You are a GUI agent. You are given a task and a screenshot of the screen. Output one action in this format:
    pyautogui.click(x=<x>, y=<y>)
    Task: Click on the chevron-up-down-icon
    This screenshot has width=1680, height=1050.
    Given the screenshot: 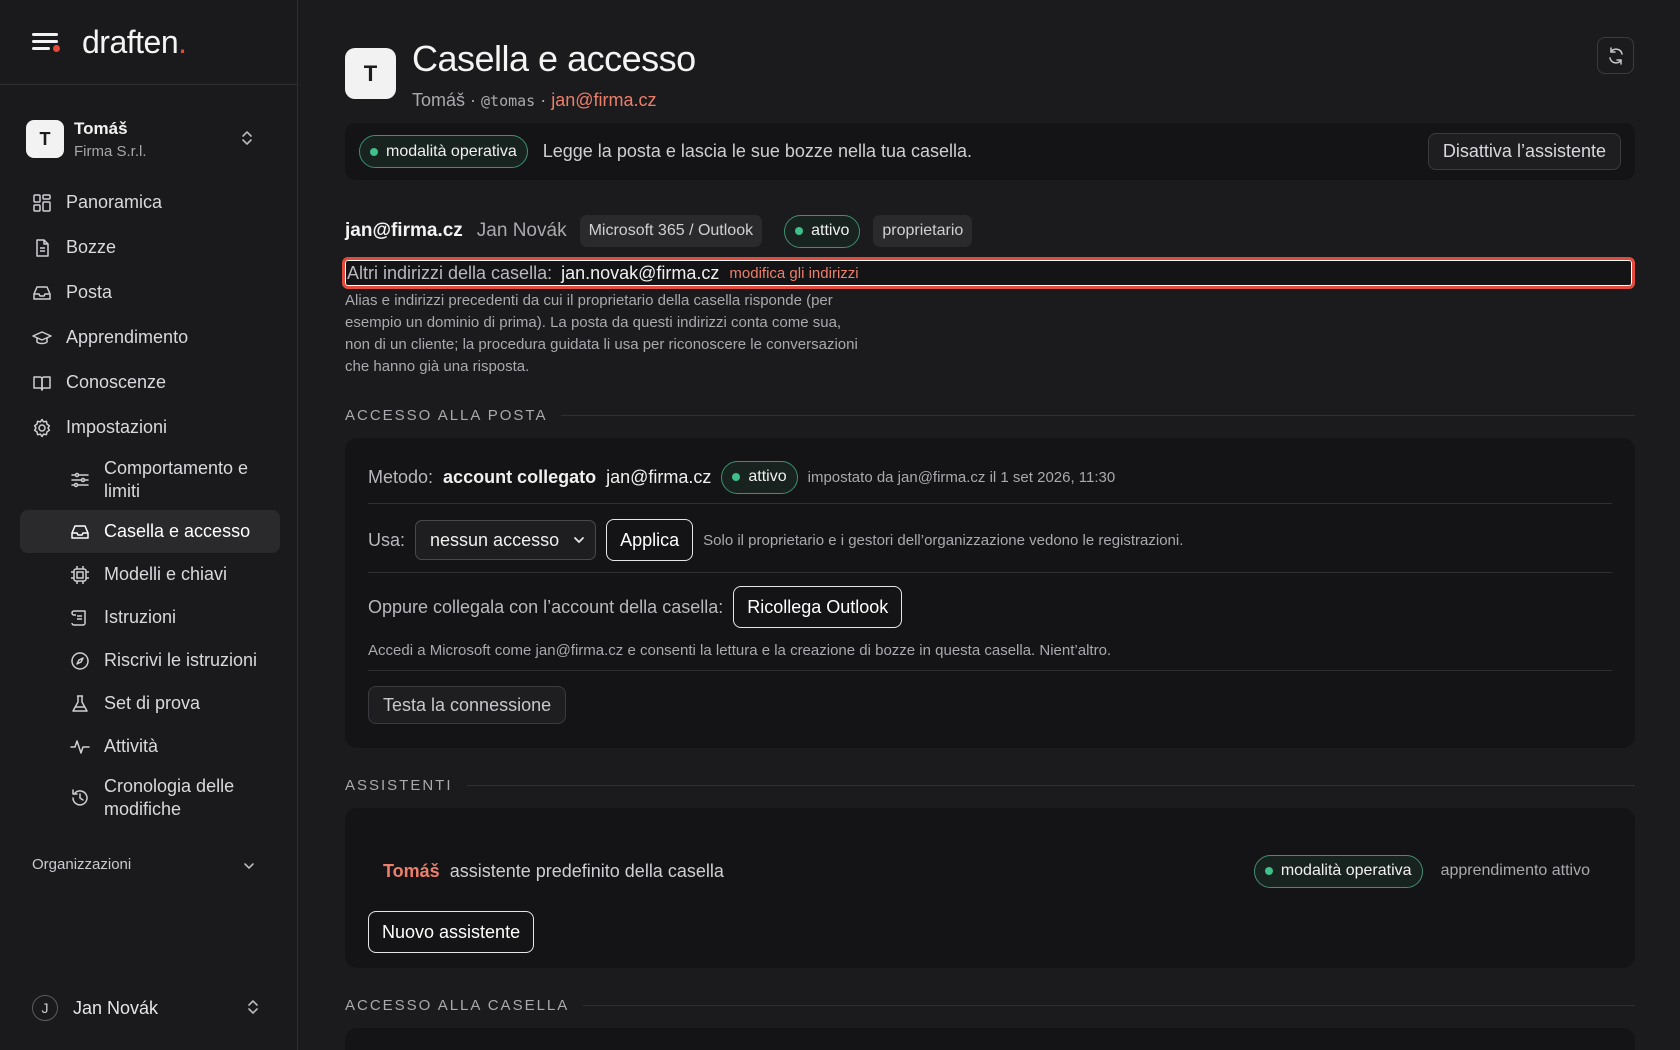 What is the action you would take?
    pyautogui.click(x=253, y=1007)
    